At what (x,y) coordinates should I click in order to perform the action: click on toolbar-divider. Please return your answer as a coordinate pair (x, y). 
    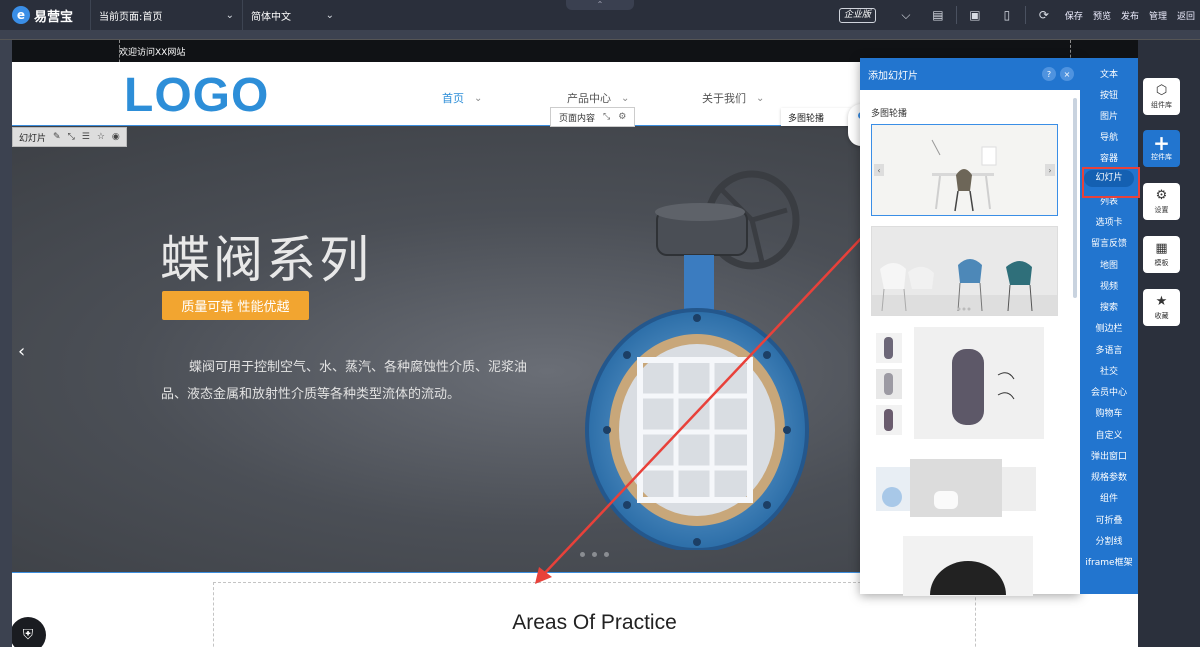
    Looking at the image, I should click on (1025, 15).